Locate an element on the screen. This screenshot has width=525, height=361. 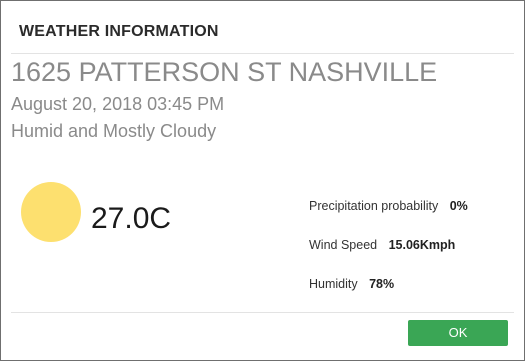
sun-icon is located at coordinates (51, 212).